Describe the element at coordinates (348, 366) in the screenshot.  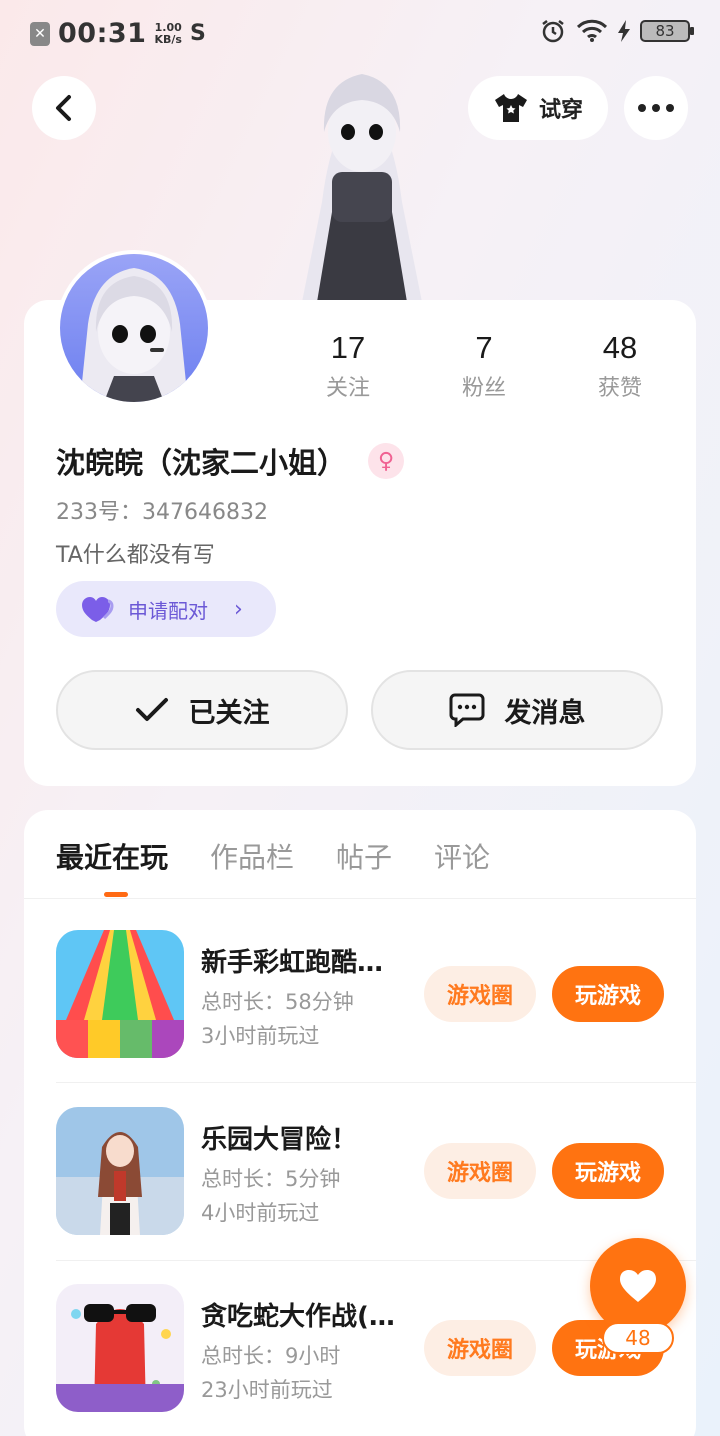
I see `stat-following: 17 关注` at that location.